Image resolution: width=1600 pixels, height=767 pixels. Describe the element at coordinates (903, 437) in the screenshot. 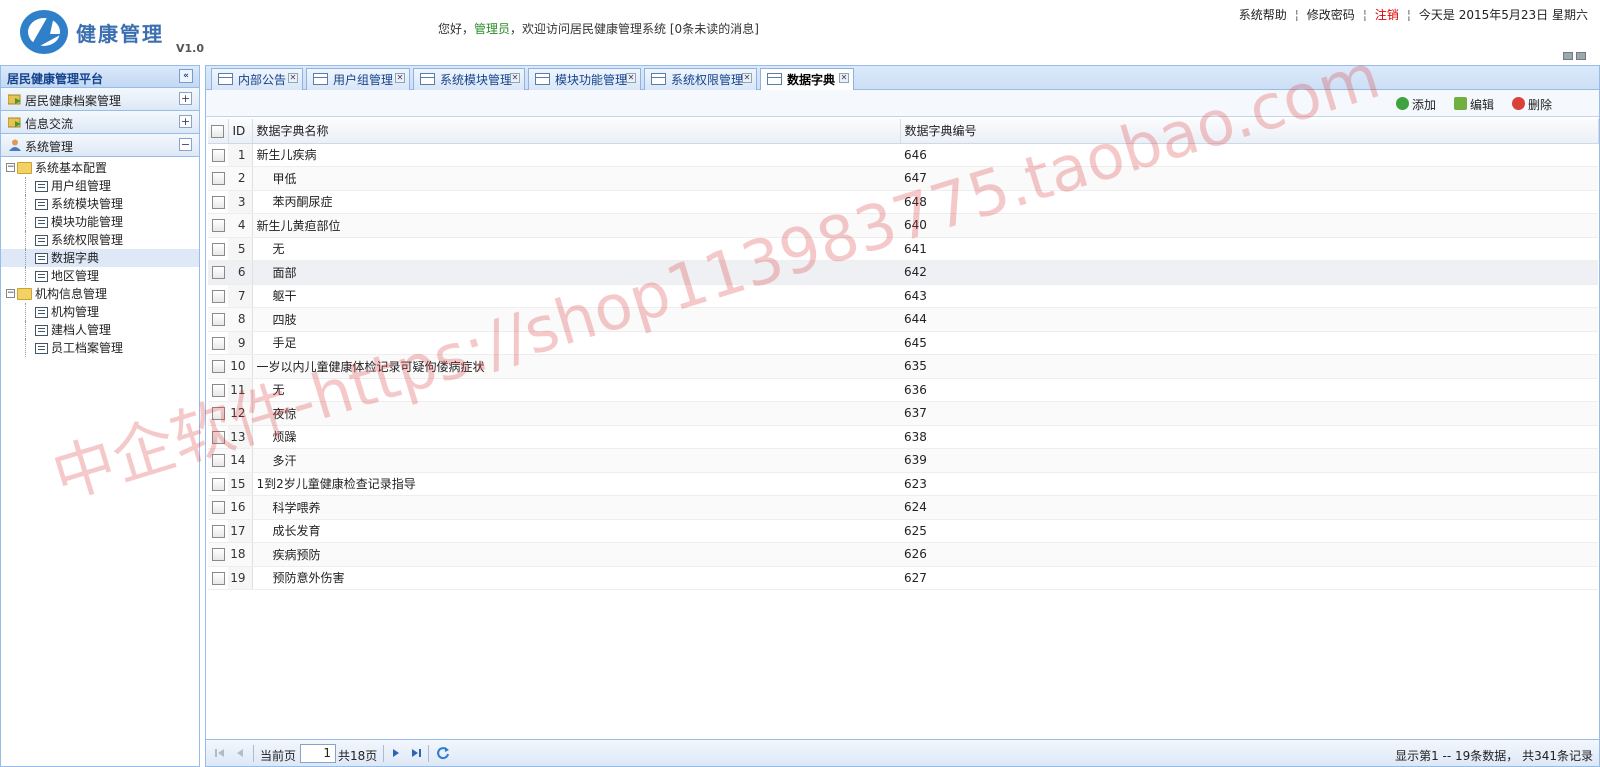

I see `table-row: 13 烦躁 638` at that location.